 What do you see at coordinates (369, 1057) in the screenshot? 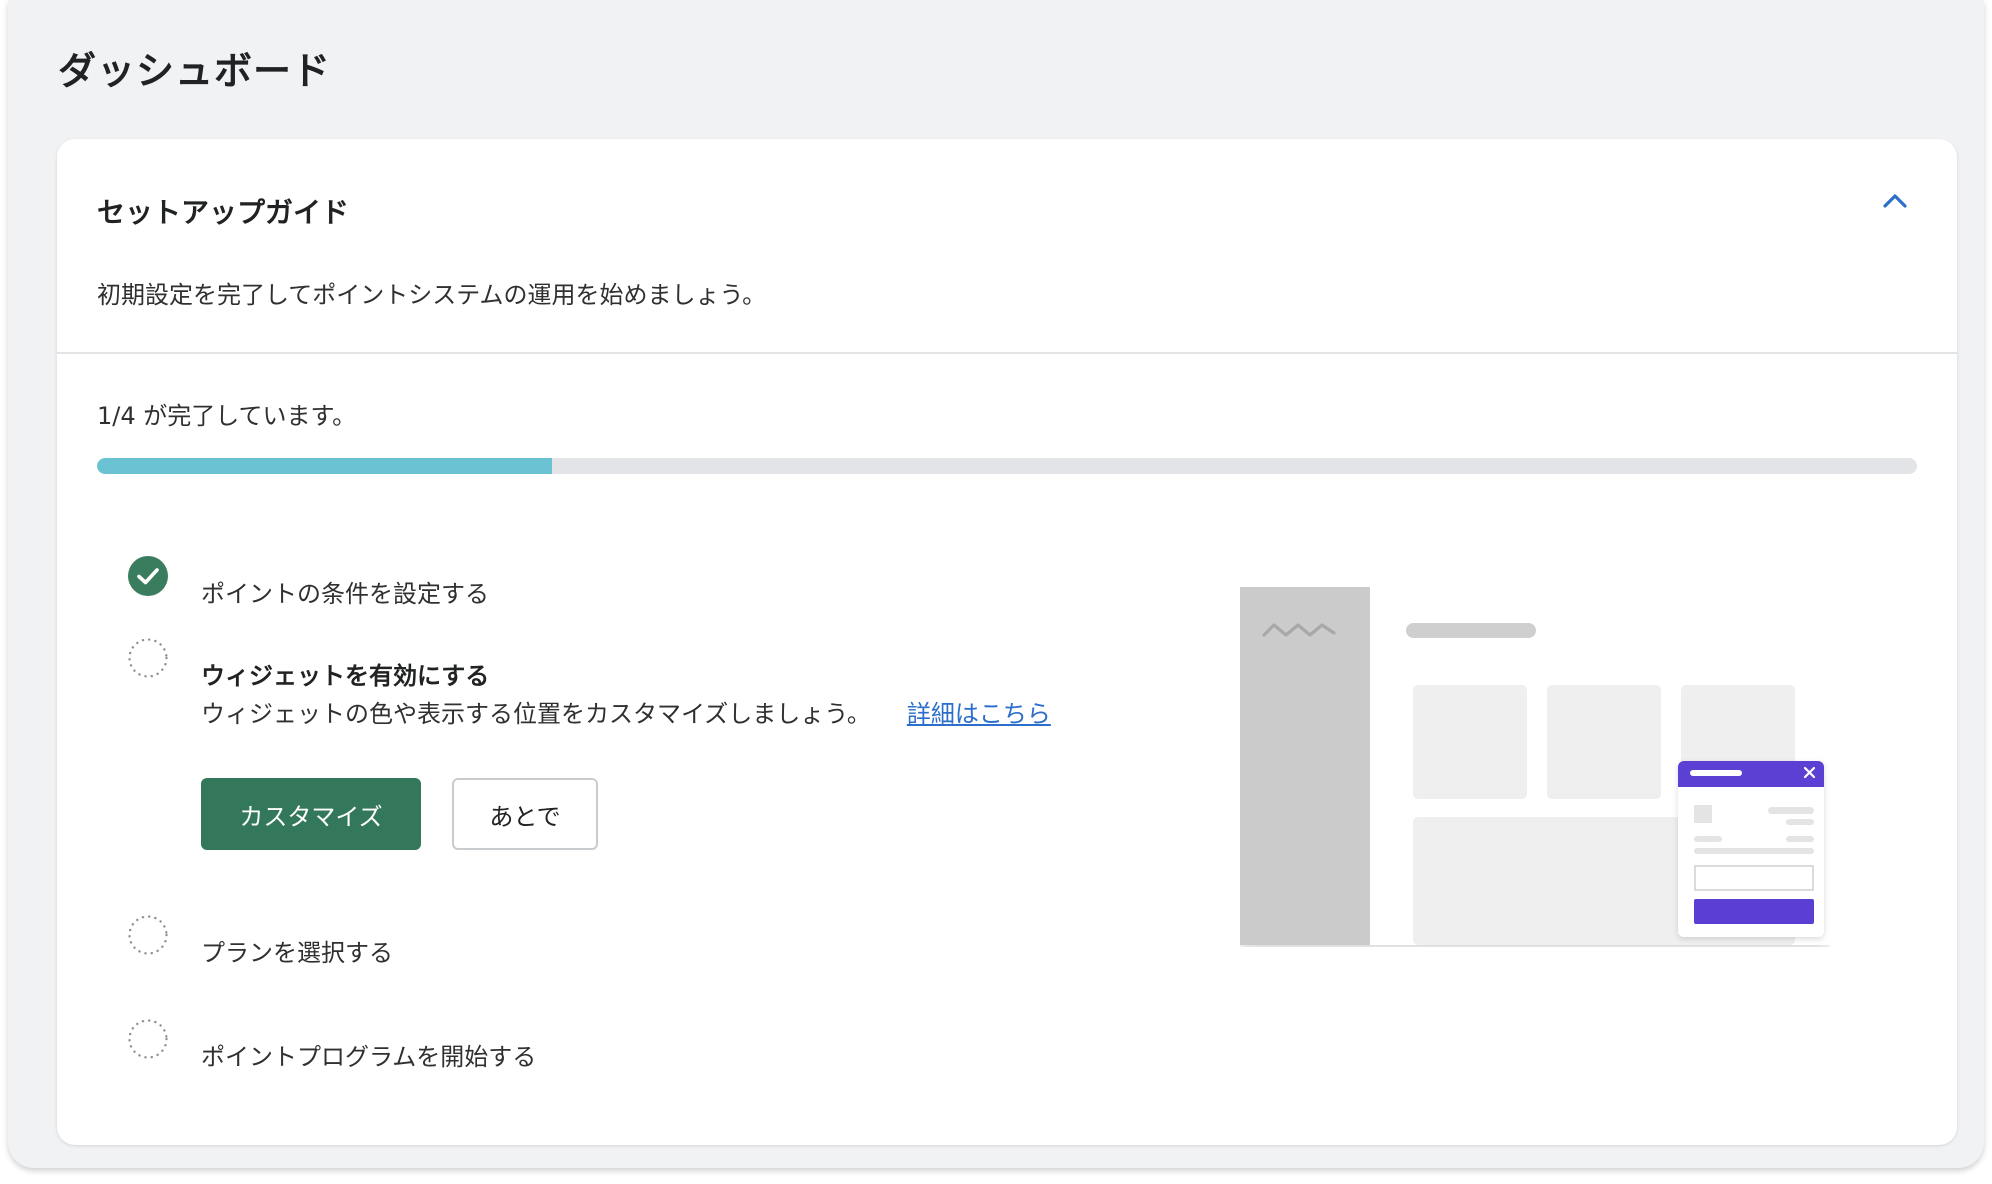
I see `step-label: ポイントプログラムを開始する` at bounding box center [369, 1057].